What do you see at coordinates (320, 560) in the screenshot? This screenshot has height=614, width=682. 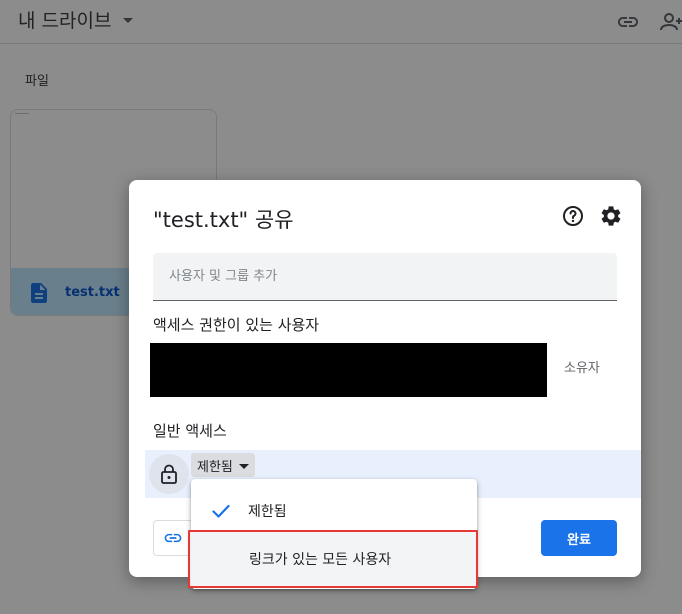 I see `menu-item-label: 링크가 있는 모든 사용자` at bounding box center [320, 560].